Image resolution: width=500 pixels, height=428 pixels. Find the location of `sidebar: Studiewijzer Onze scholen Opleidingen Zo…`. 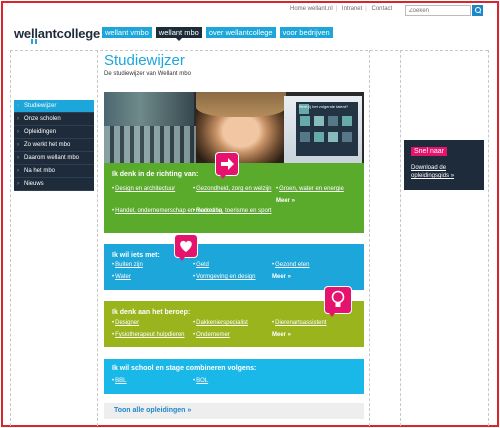

sidebar: Studiewijzer Onze scholen Opleidingen Zo… is located at coordinates (54, 145).